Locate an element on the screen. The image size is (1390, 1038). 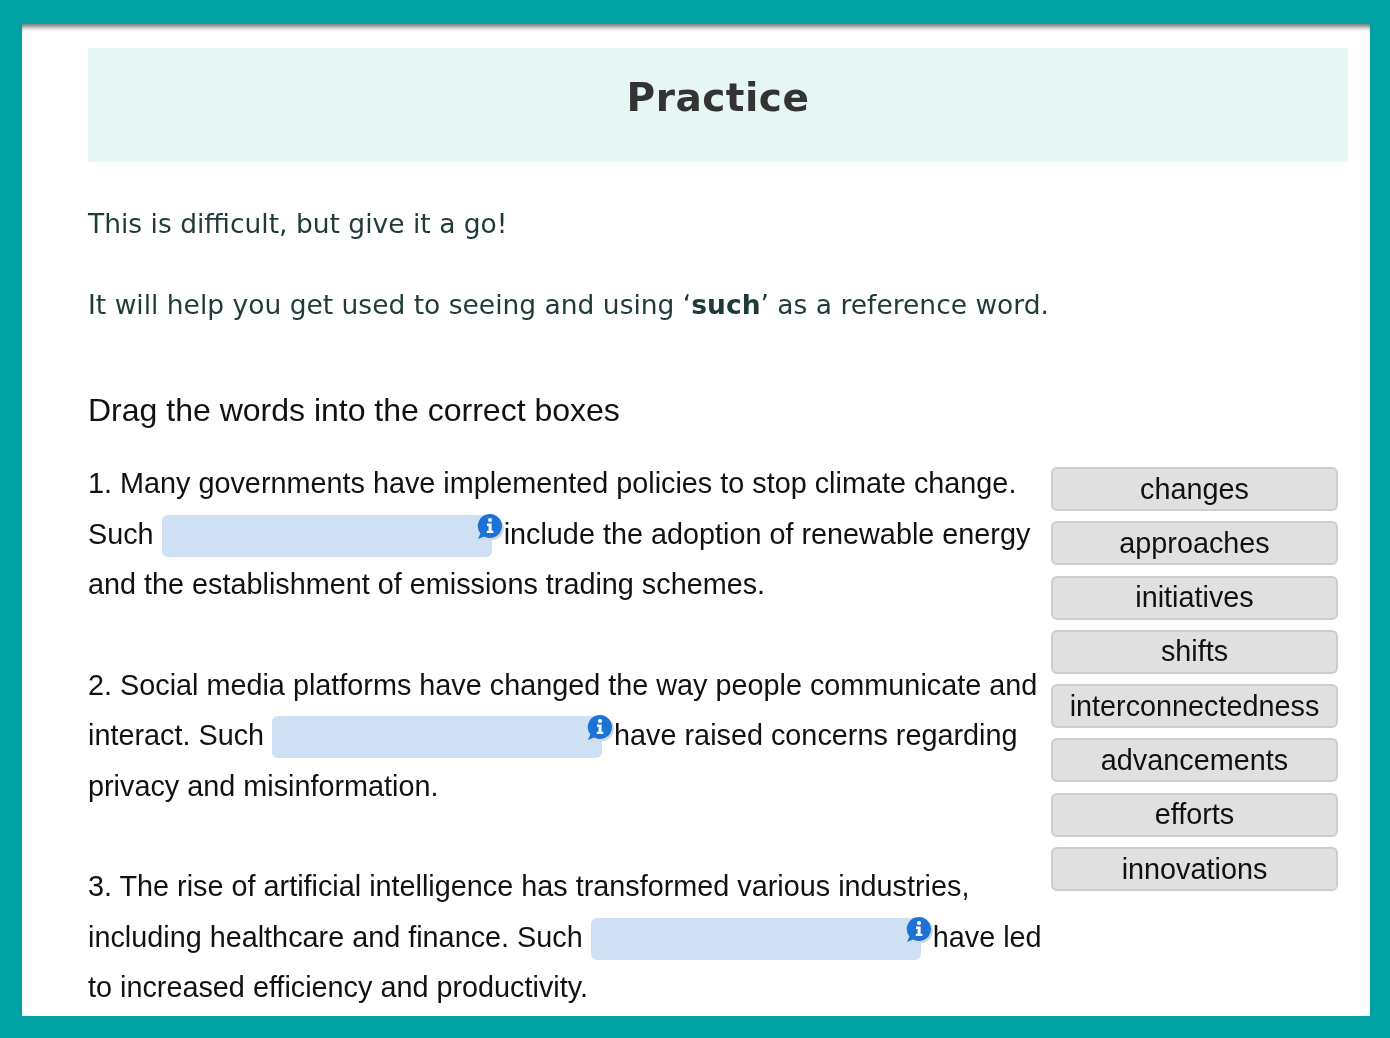
instruction-heading: Drag the words into the correct boxes is located at coordinates (354, 410).